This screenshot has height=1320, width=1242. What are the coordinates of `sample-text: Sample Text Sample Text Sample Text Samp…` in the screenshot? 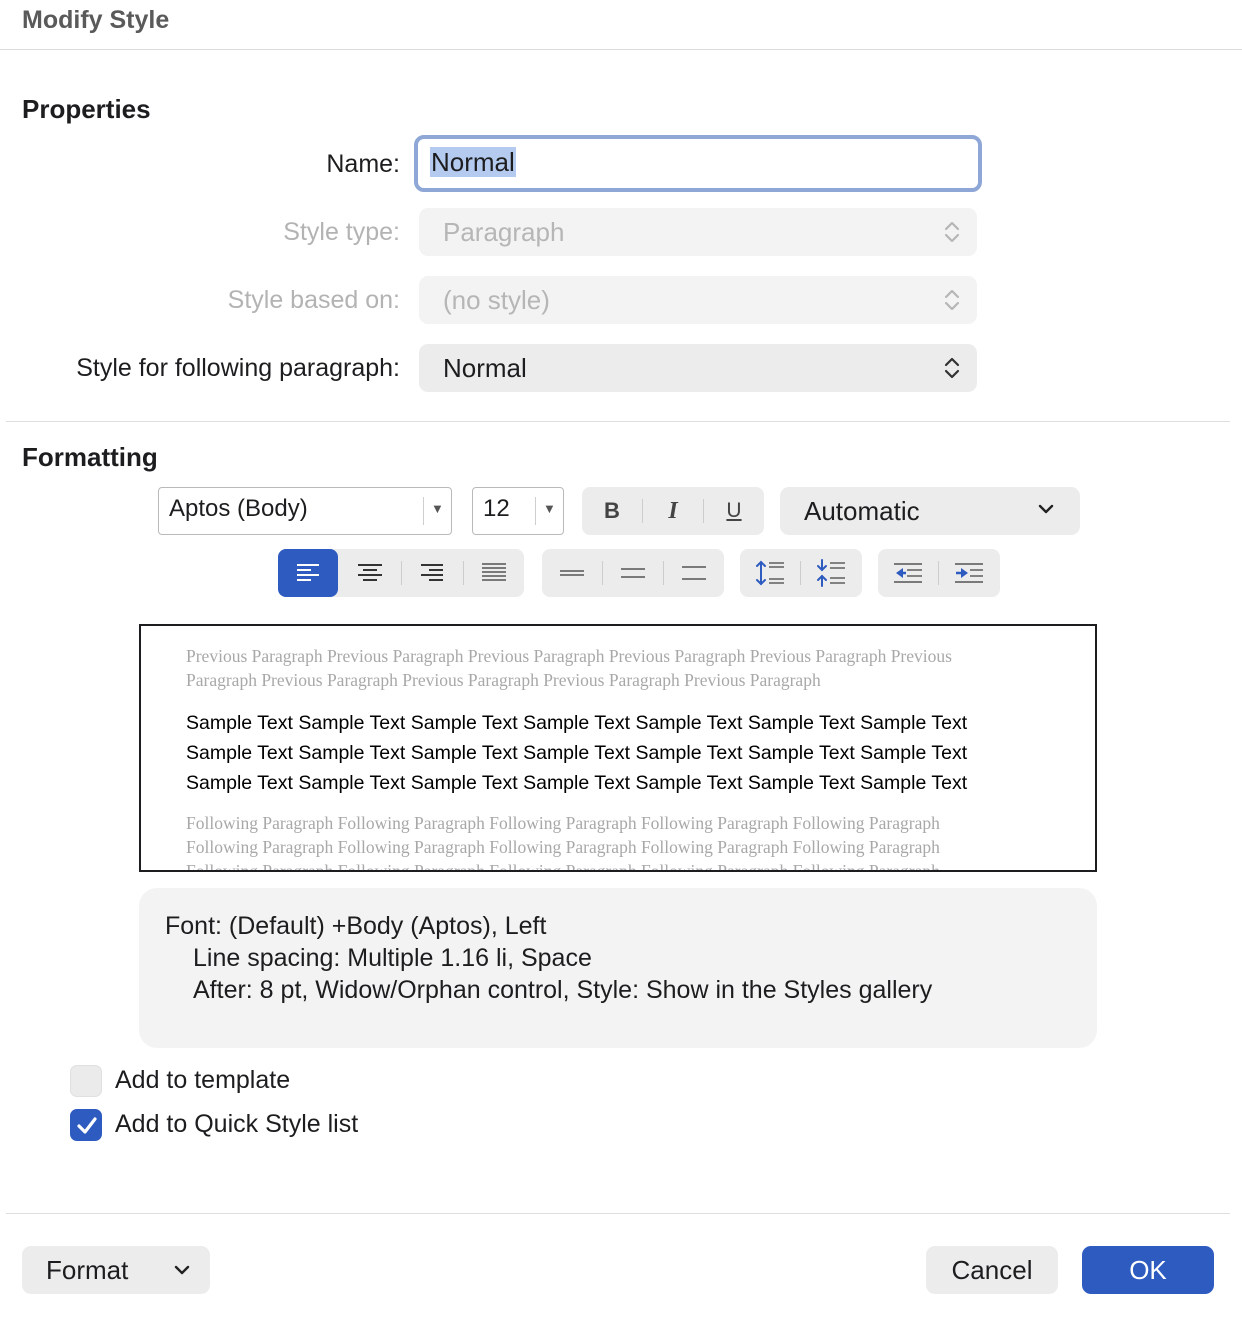 It's located at (577, 753).